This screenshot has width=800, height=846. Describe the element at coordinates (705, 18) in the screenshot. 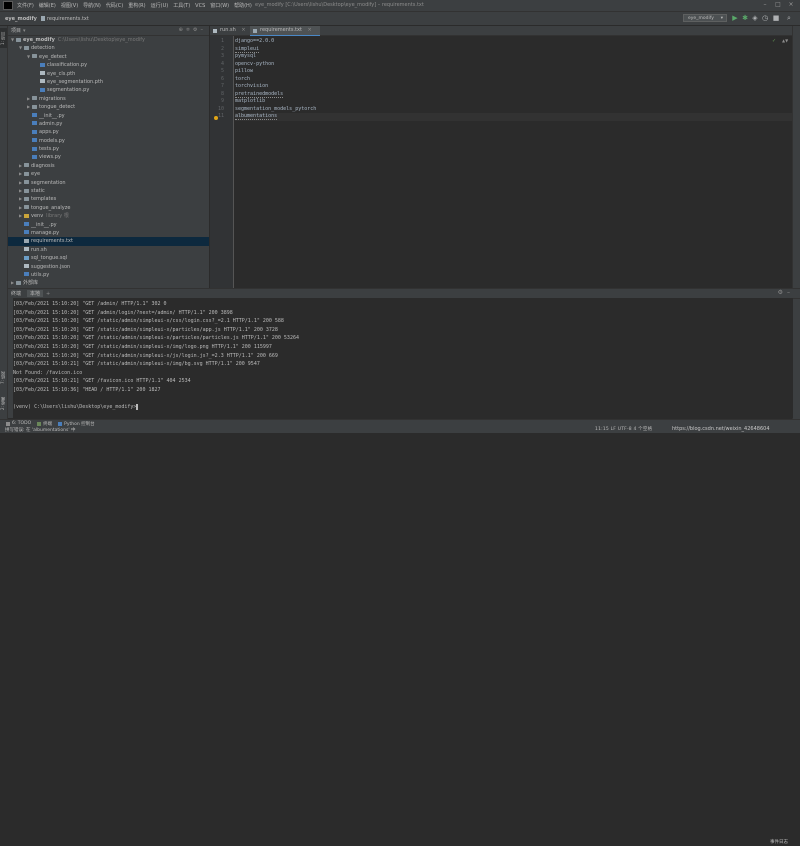

I see `run-configuration-select: eye_modify ▾` at that location.